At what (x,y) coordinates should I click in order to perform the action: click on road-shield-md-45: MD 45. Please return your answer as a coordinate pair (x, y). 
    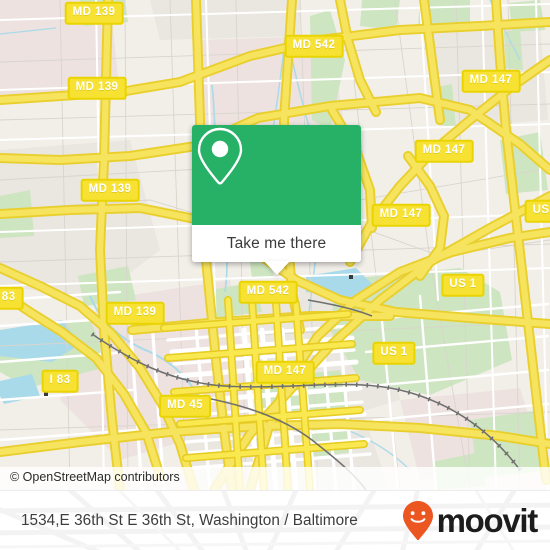
    Looking at the image, I should click on (185, 406).